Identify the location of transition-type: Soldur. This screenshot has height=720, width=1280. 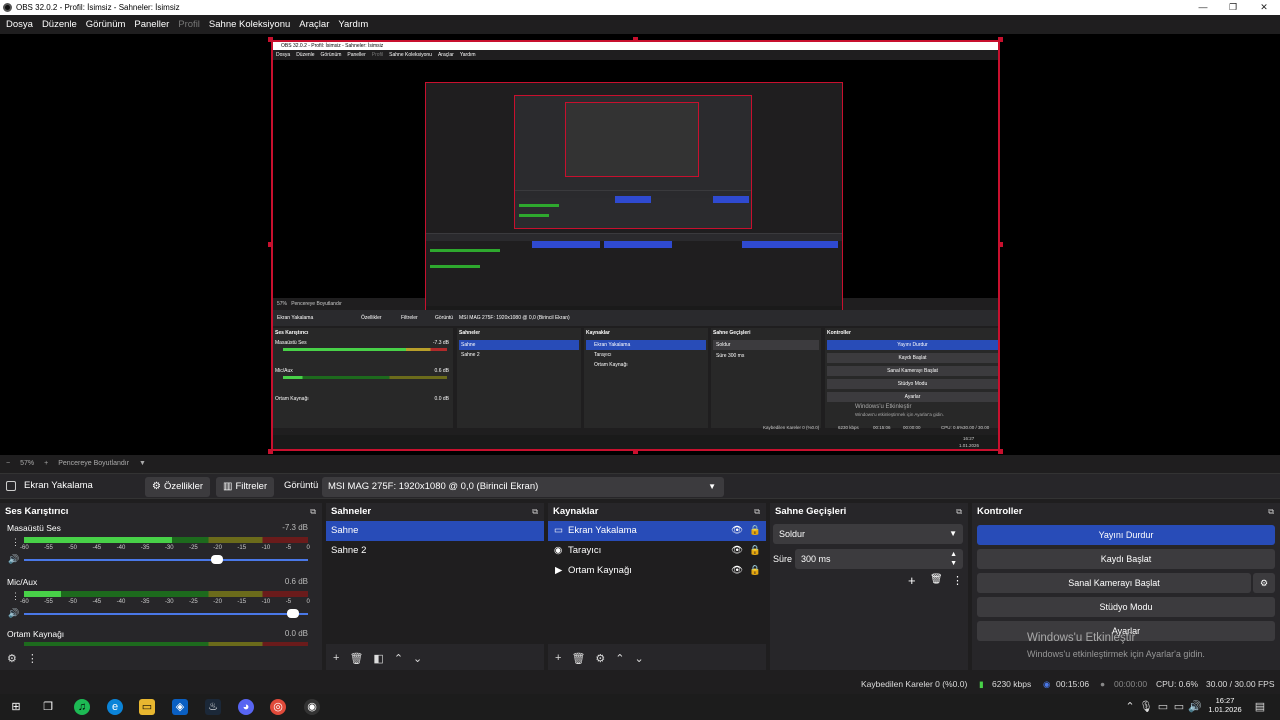
(792, 534).